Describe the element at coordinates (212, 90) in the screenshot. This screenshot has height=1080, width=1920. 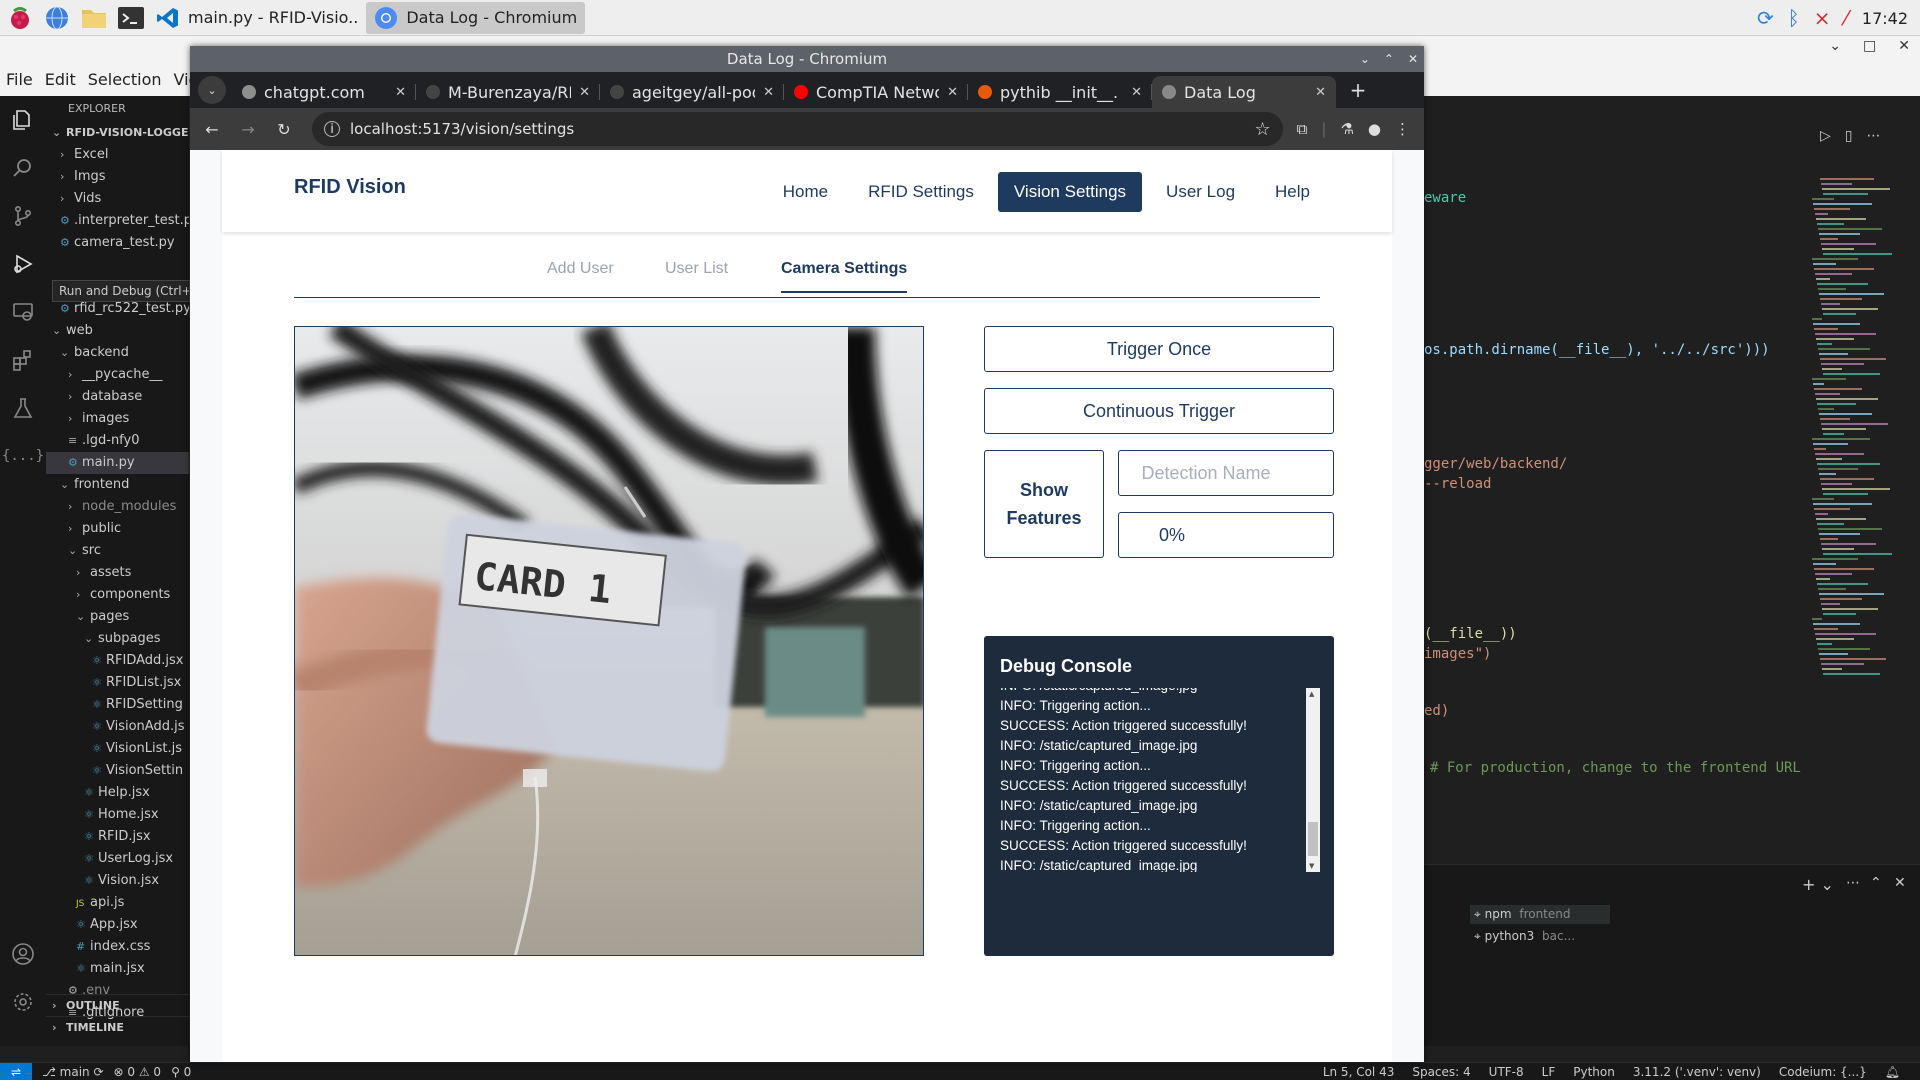
I see `tab-search-chevron-icon: ⌄` at that location.